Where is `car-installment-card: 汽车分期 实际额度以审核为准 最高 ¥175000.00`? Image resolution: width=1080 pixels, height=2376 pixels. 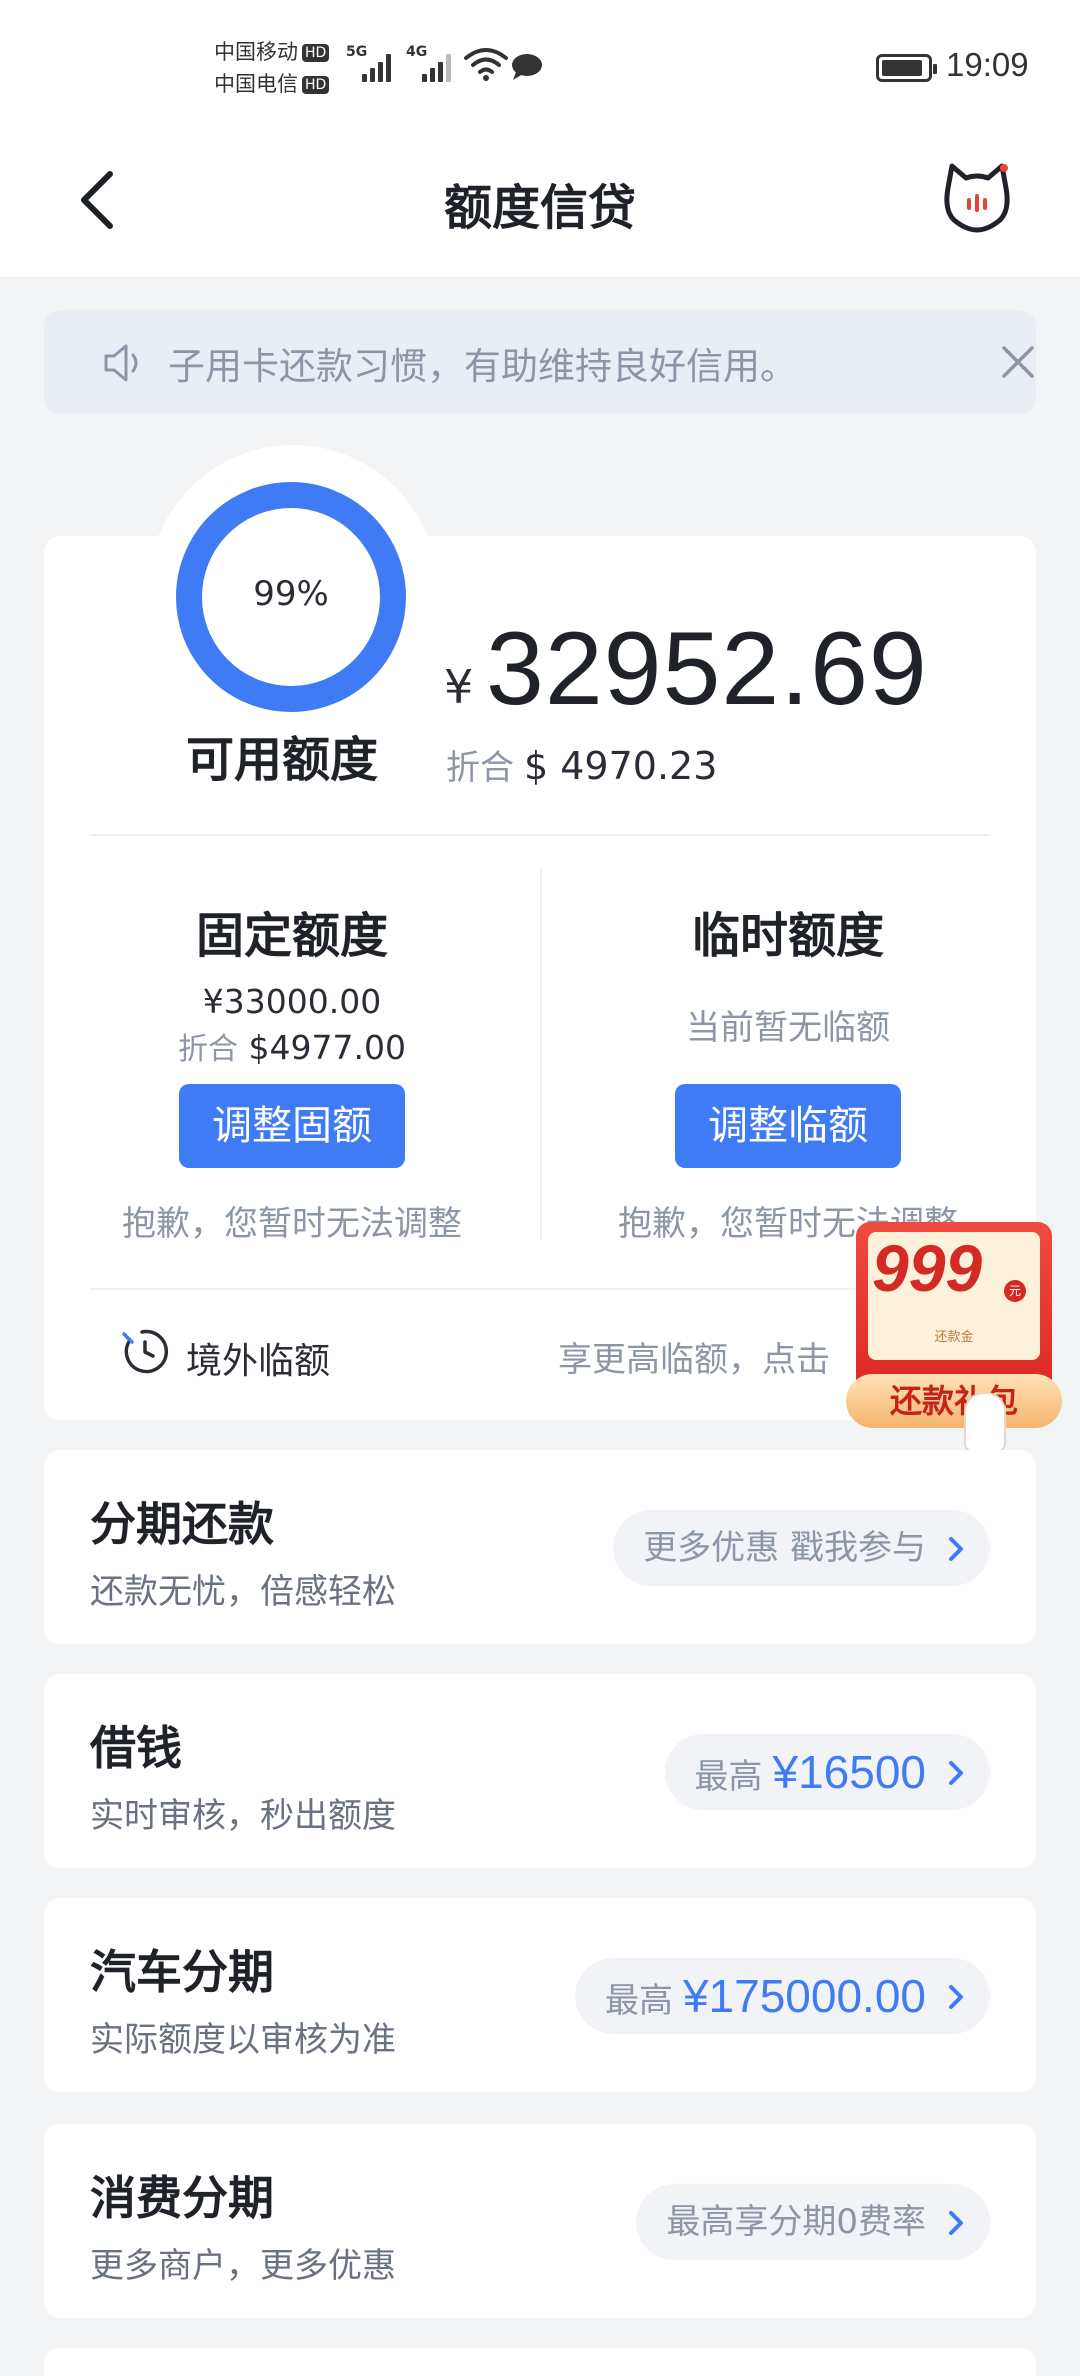
car-installment-card: 汽车分期 实际额度以审核为准 最高 ¥175000.00 is located at coordinates (540, 1995).